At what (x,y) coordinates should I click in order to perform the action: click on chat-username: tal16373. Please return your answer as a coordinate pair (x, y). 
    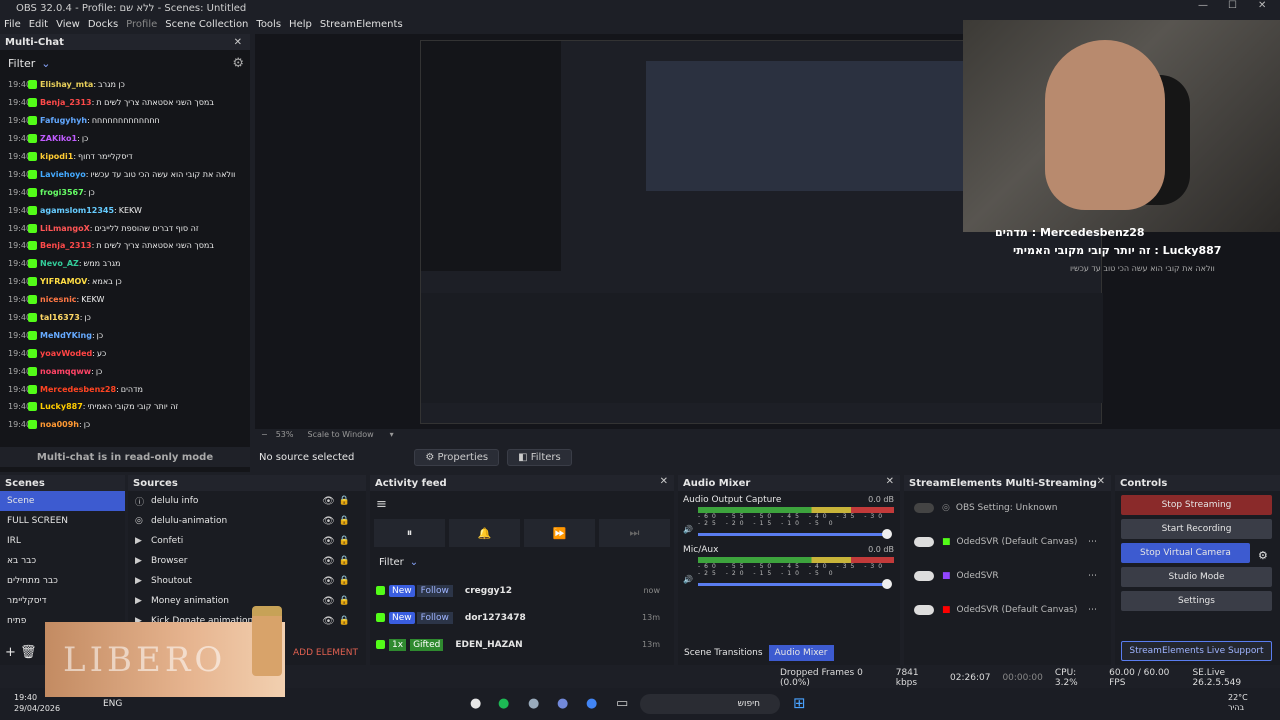
    Looking at the image, I should click on (60, 317).